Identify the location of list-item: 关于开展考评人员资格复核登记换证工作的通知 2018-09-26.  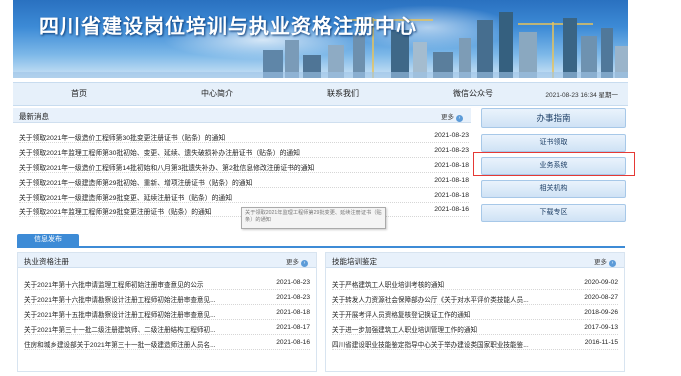
(475, 313).